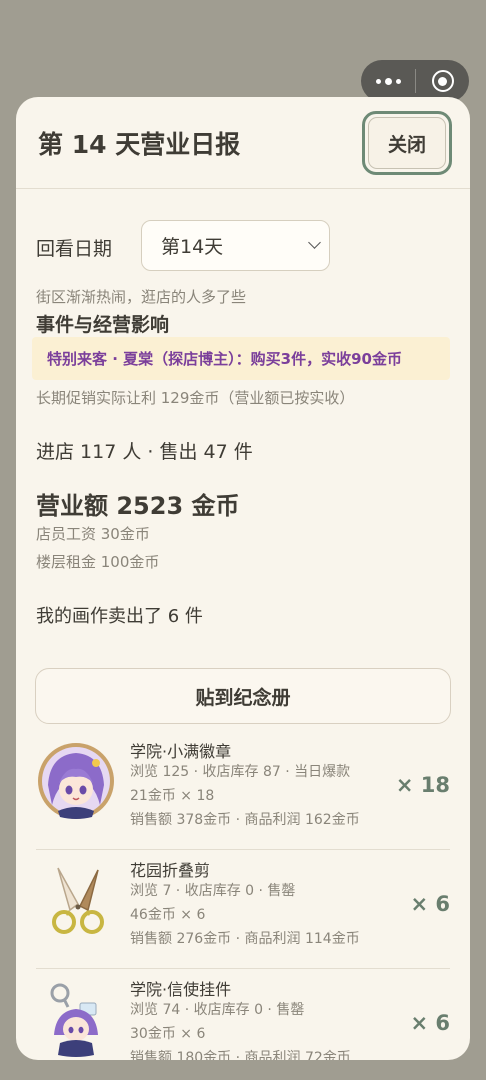 This screenshot has height=1080, width=486. What do you see at coordinates (168, 1034) in the screenshot?
I see `item-price: 30金币 × 6` at bounding box center [168, 1034].